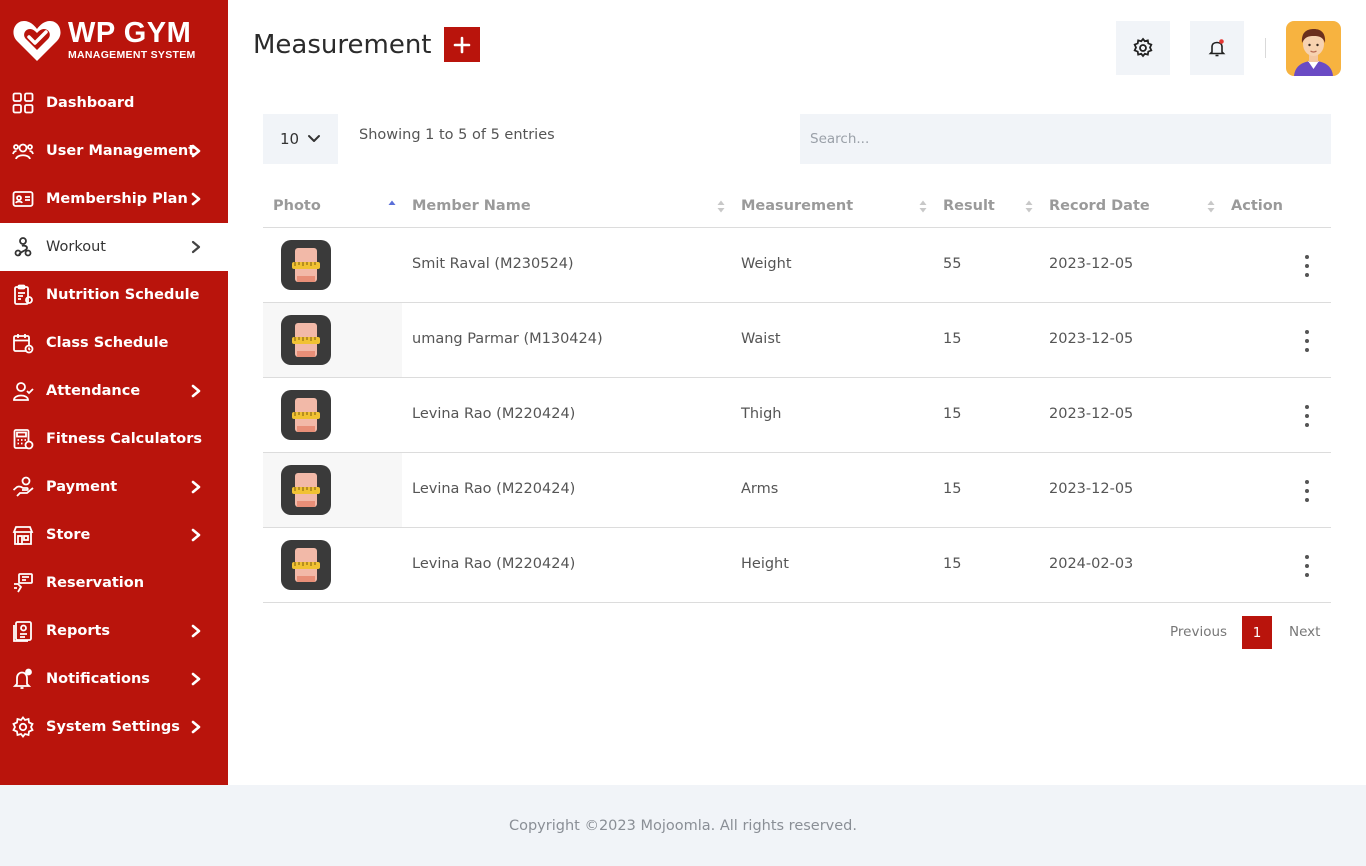 The width and height of the screenshot is (1366, 866). What do you see at coordinates (761, 414) in the screenshot?
I see `measurement-type: Thigh` at bounding box center [761, 414].